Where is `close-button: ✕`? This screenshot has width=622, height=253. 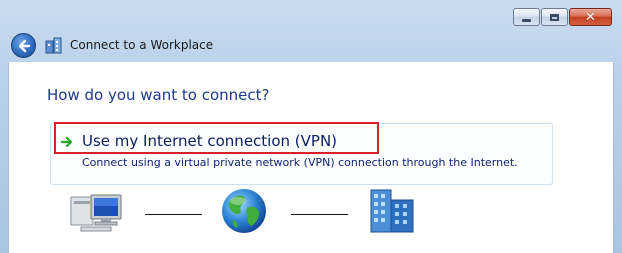
close-button: ✕ is located at coordinates (590, 17).